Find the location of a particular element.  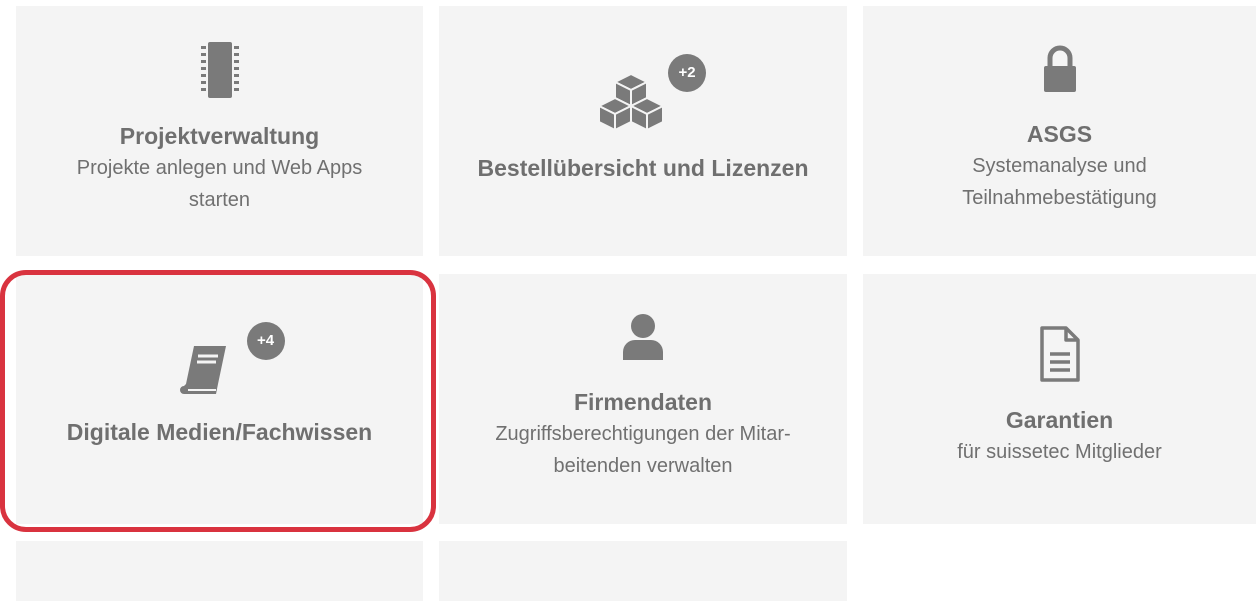

count-badge: +2 is located at coordinates (687, 73).